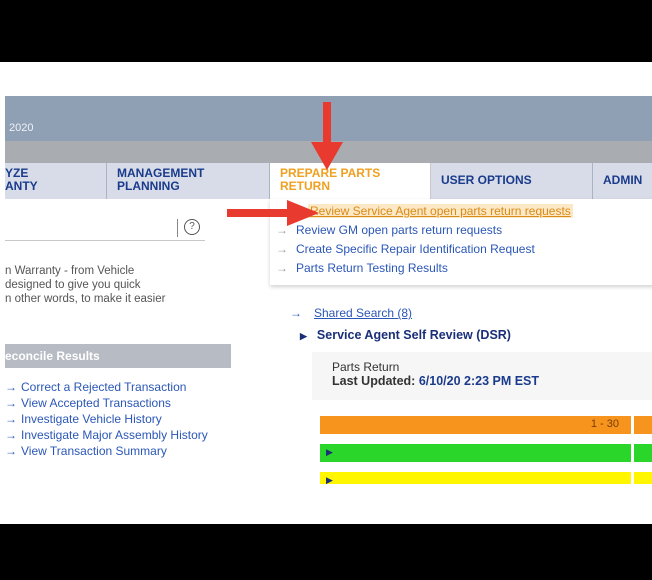  I want to click on task-link-correct-rejected: → Correct a Rejected Transaction, so click(118, 387).